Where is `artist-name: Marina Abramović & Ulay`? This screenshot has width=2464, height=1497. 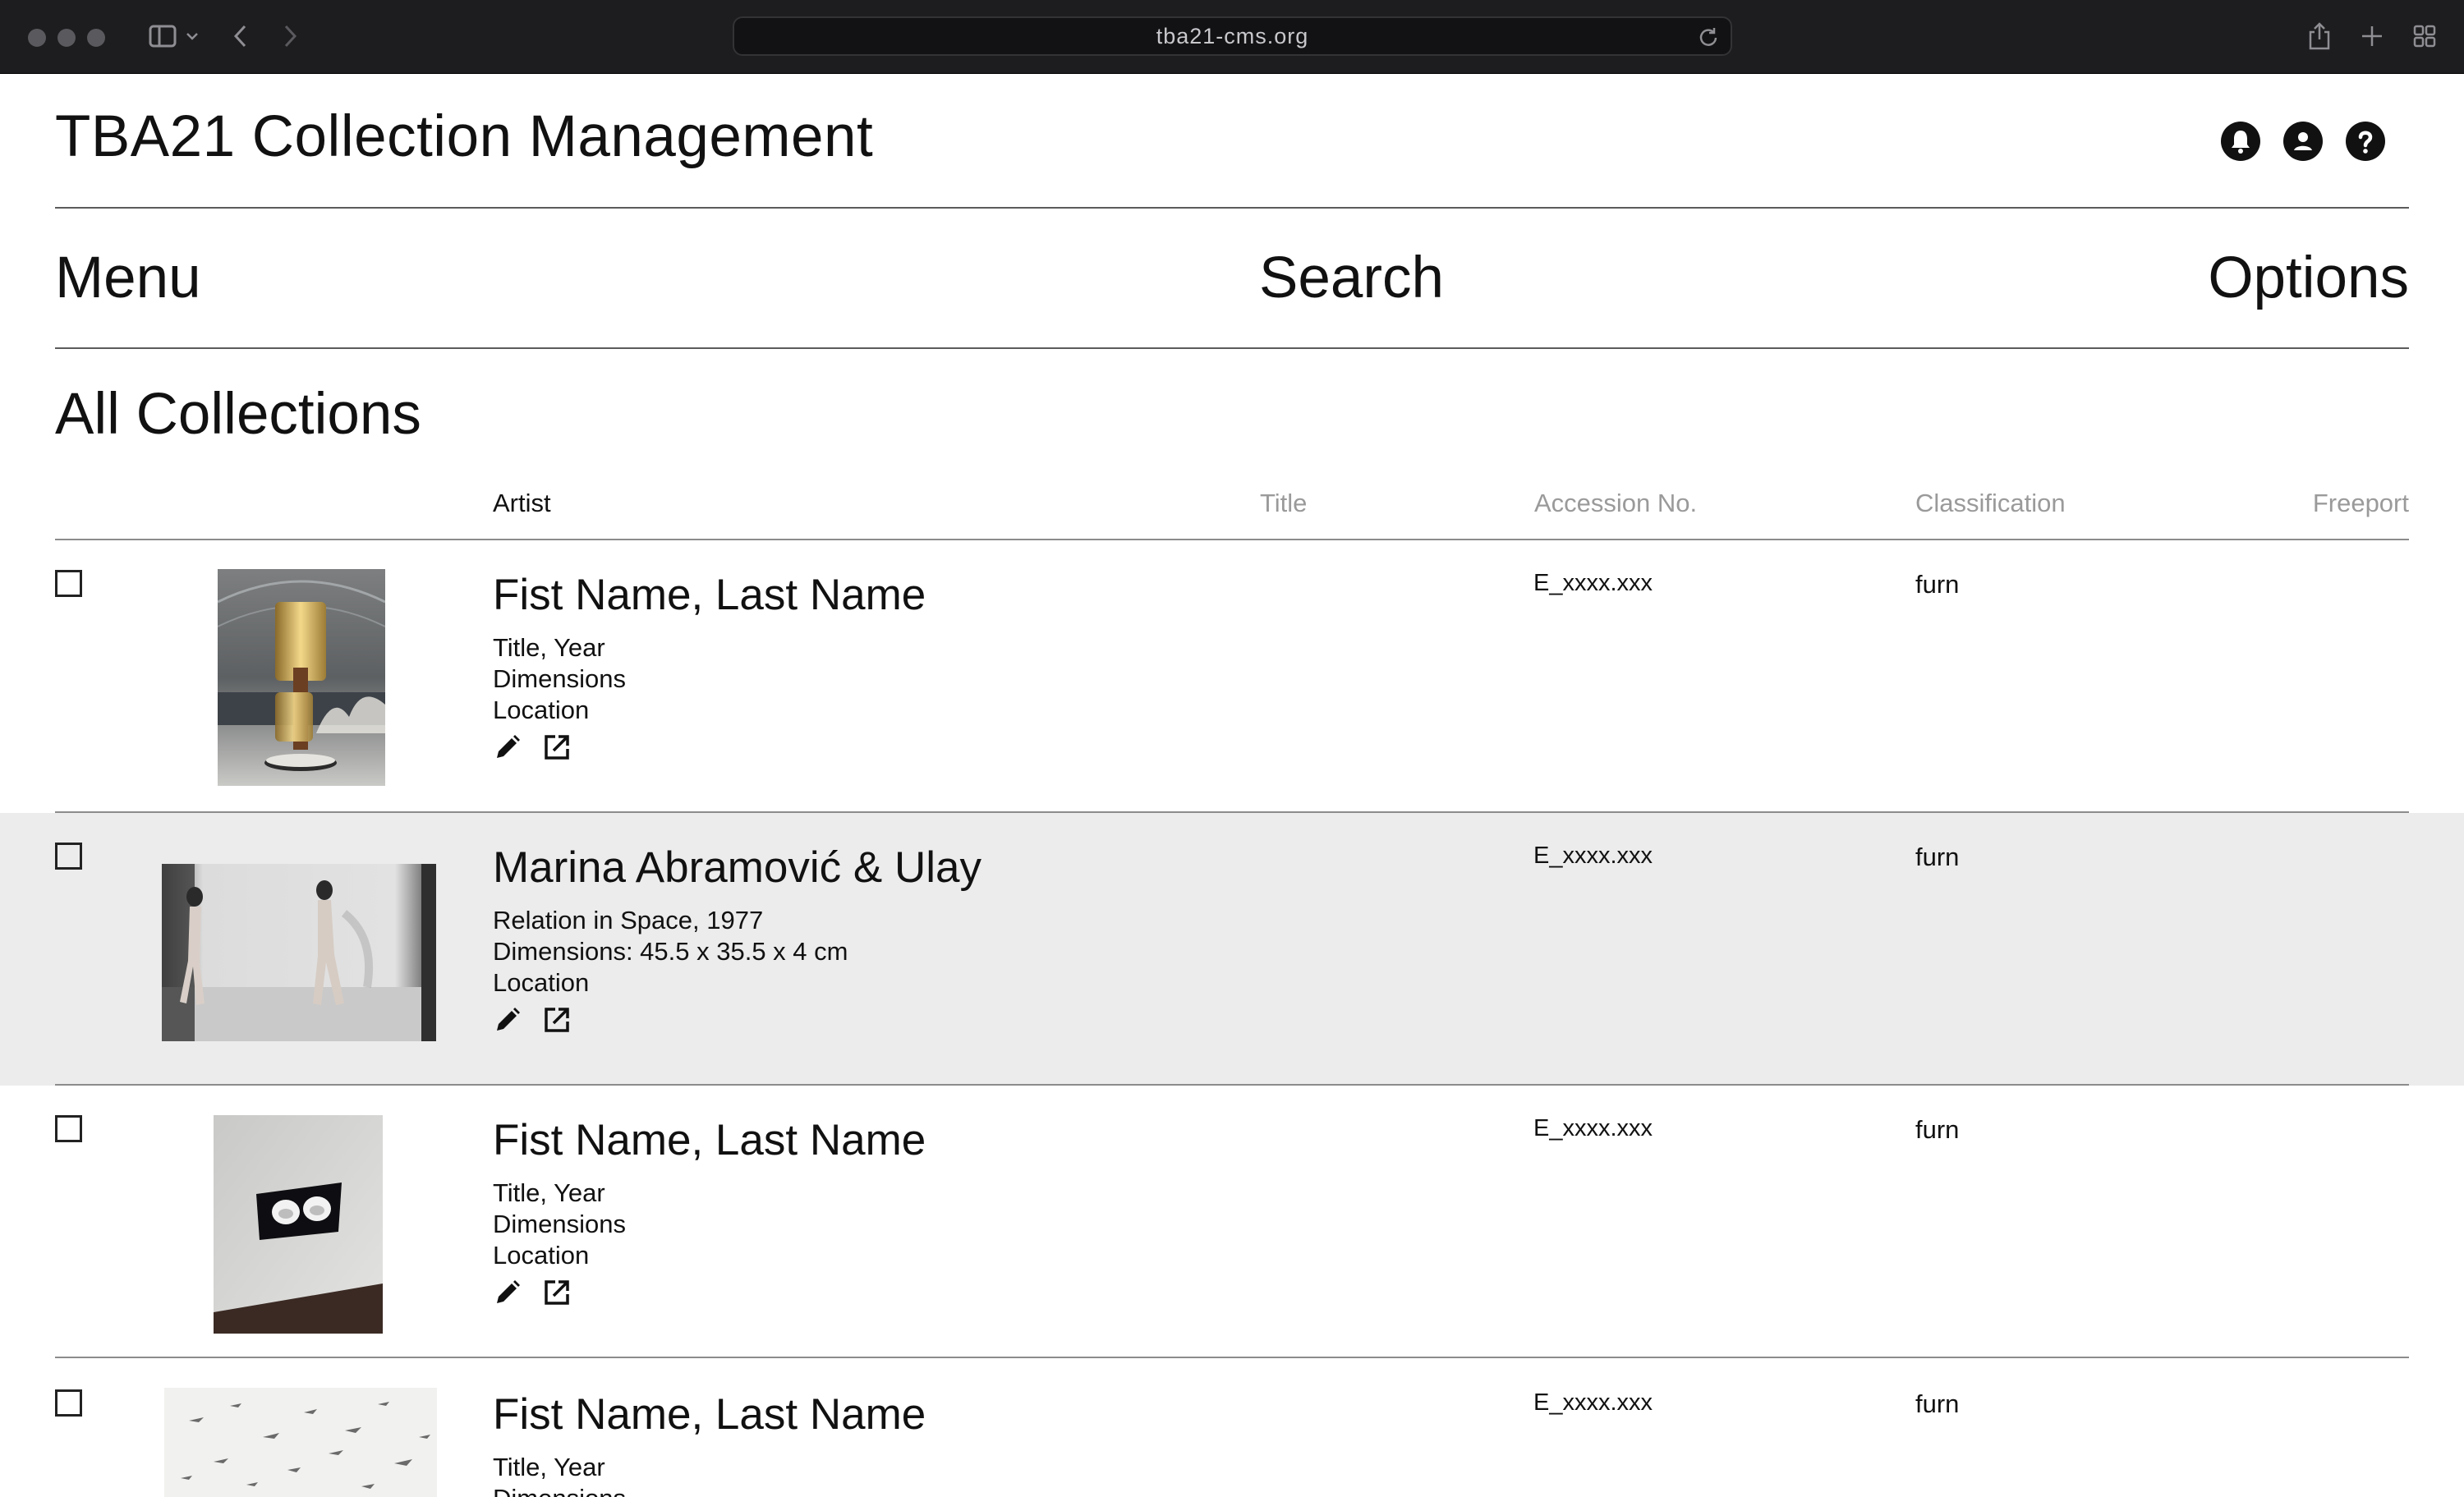 artist-name: Marina Abramović & Ulay is located at coordinates (737, 868).